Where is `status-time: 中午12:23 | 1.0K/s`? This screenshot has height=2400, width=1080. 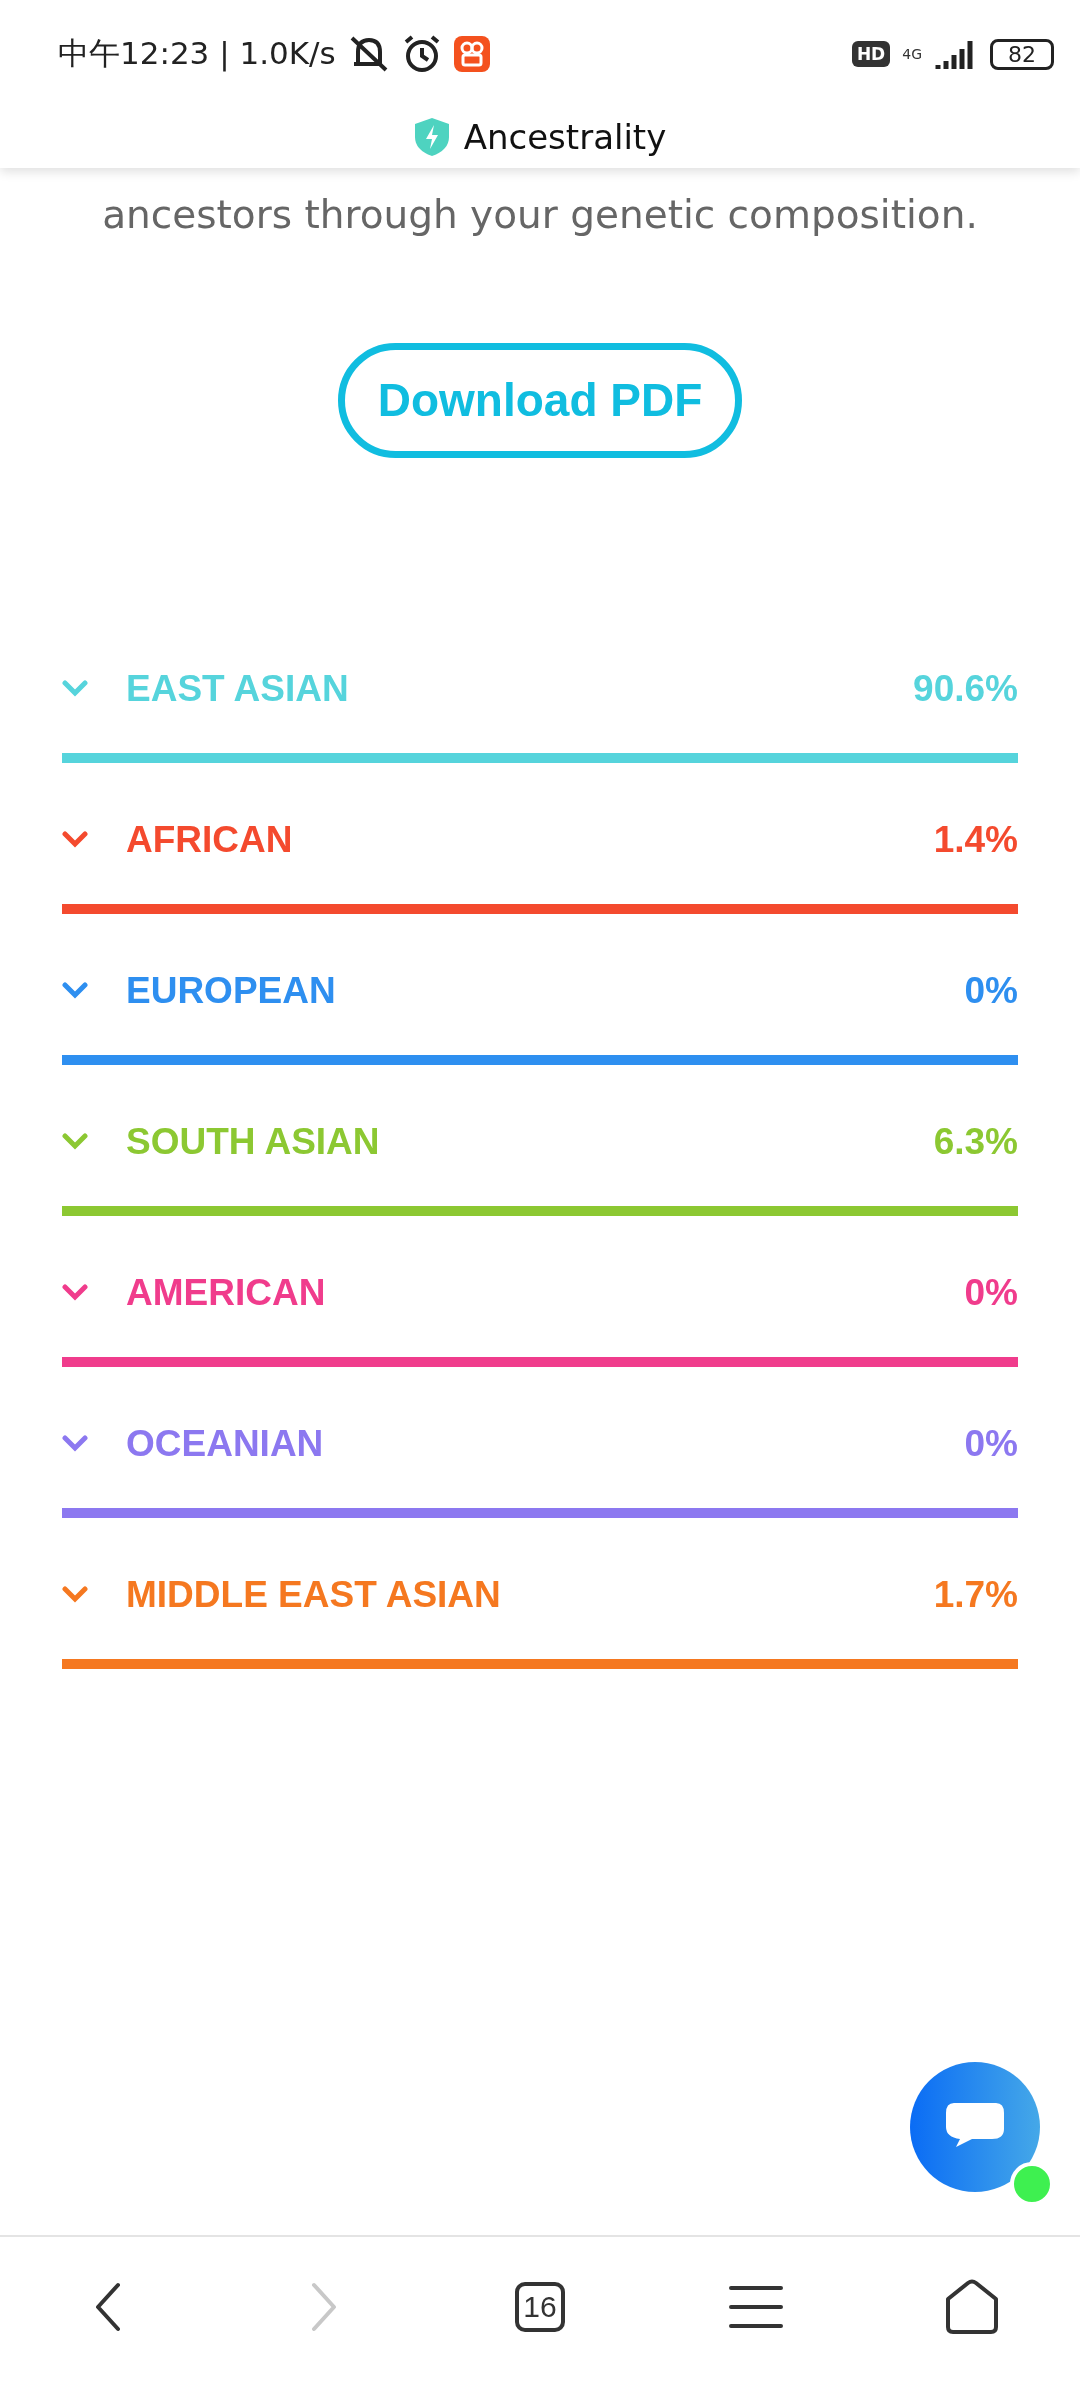 status-time: 中午12:23 | 1.0K/s is located at coordinates (197, 54).